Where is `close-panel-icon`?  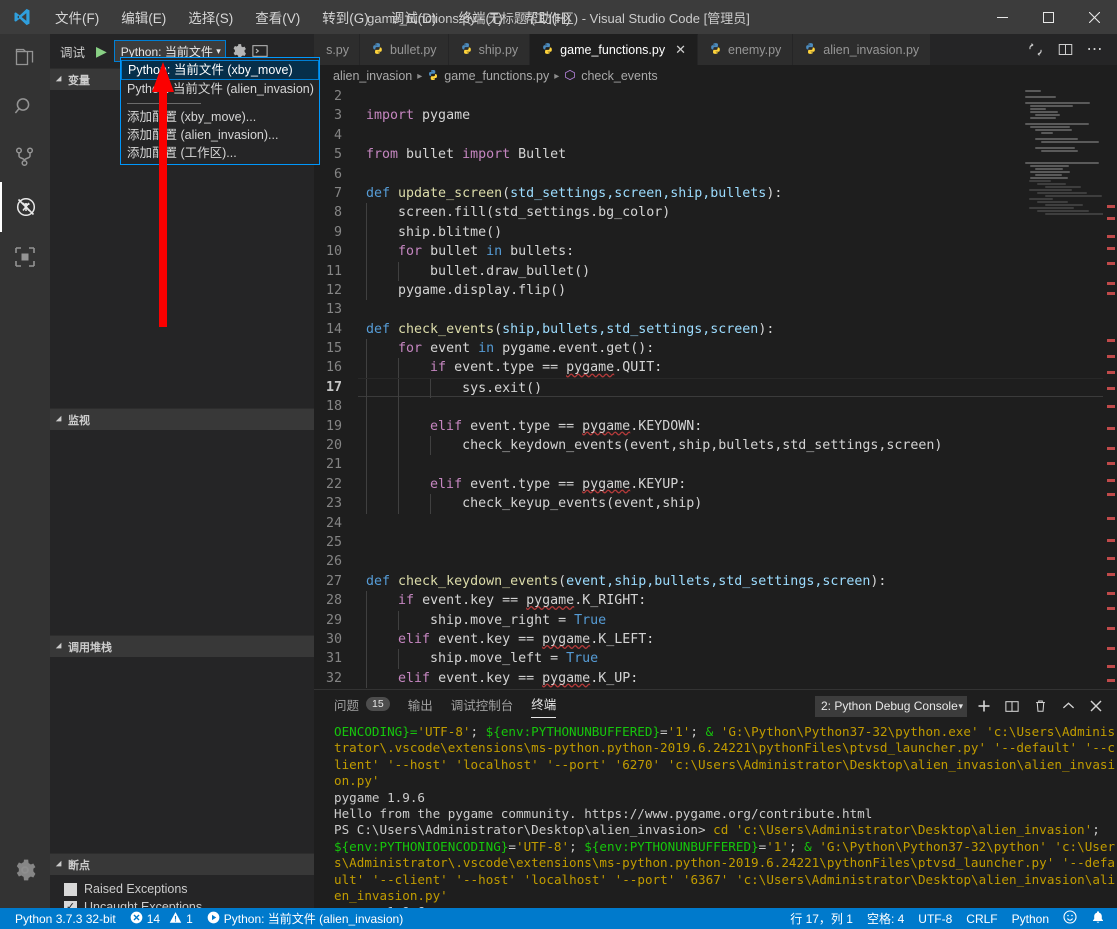 close-panel-icon is located at coordinates (1096, 706).